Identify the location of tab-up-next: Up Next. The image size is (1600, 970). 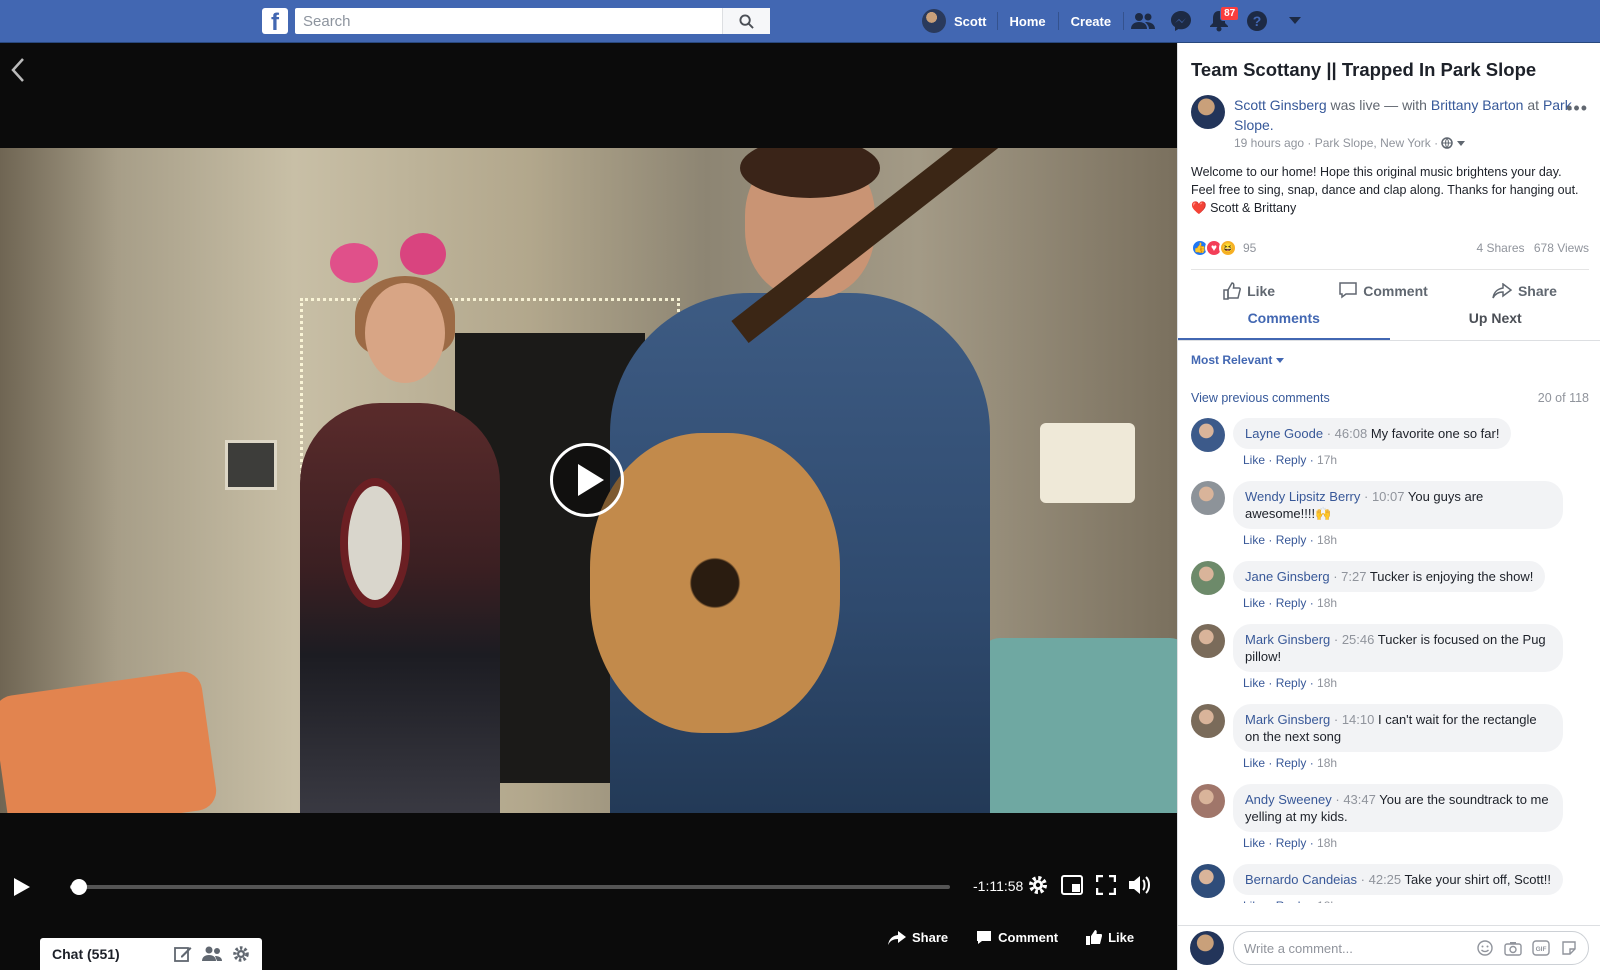
(1495, 321).